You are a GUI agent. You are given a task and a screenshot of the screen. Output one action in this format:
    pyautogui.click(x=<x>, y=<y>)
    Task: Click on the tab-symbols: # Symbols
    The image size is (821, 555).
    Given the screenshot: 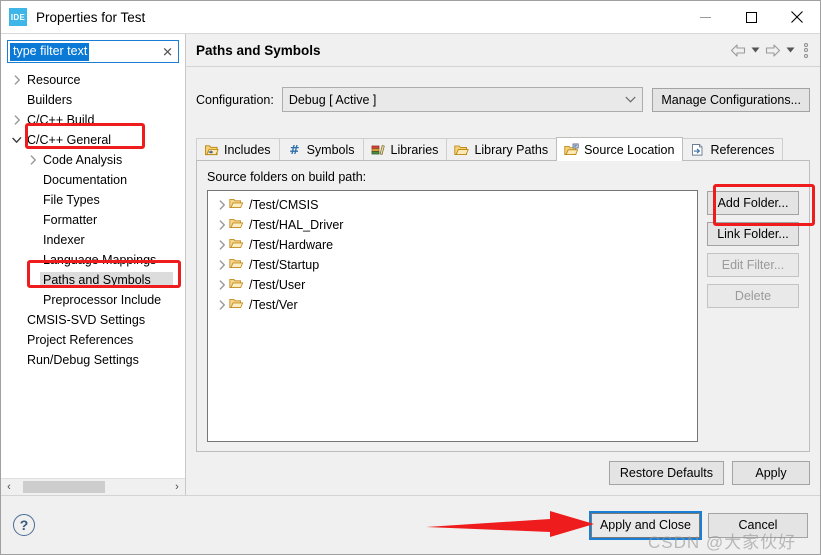 What is the action you would take?
    pyautogui.click(x=321, y=149)
    